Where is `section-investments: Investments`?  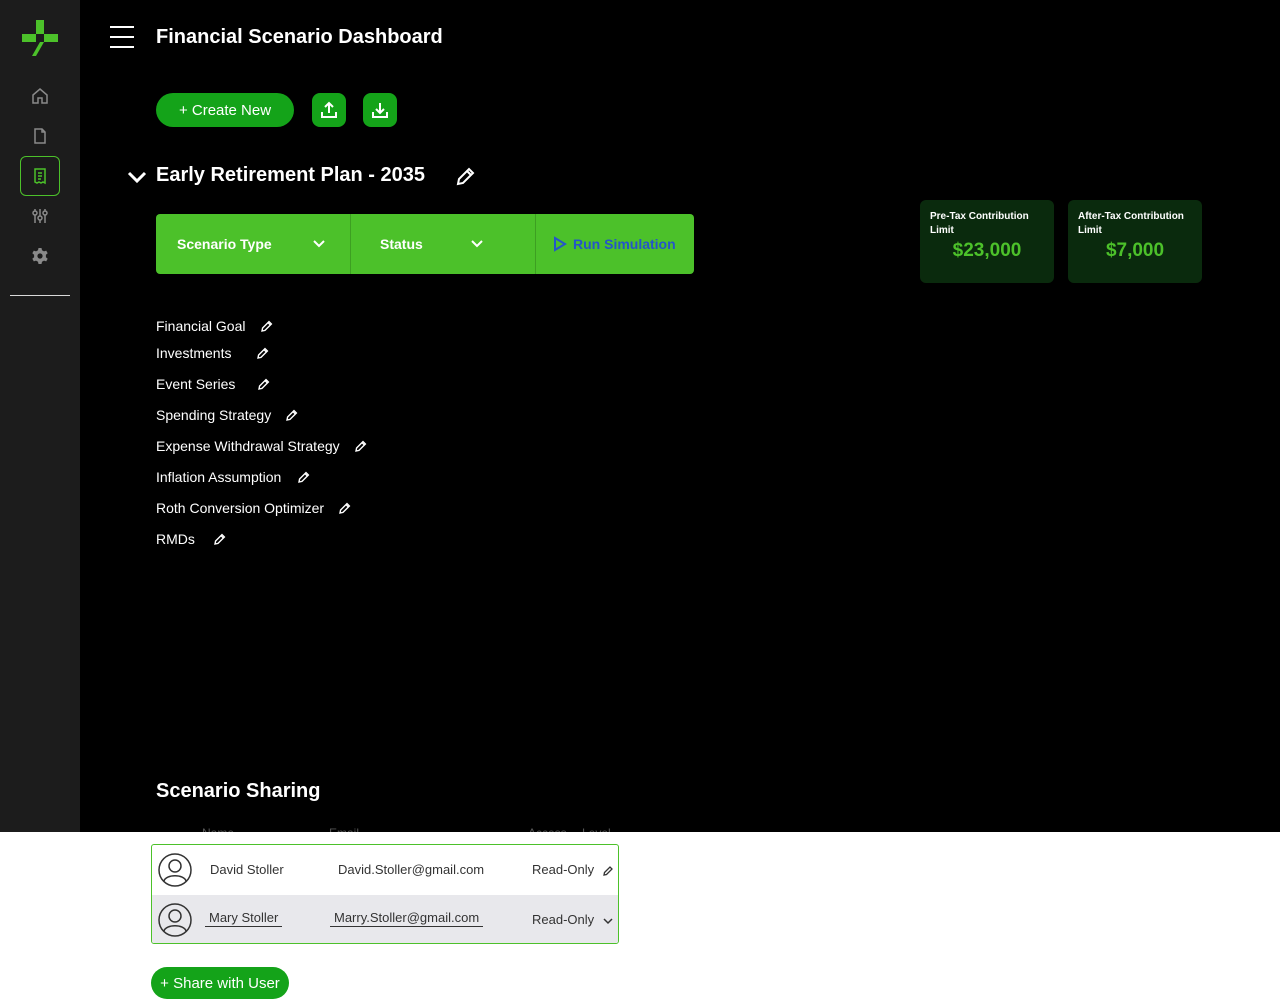
section-investments: Investments is located at coordinates (213, 353).